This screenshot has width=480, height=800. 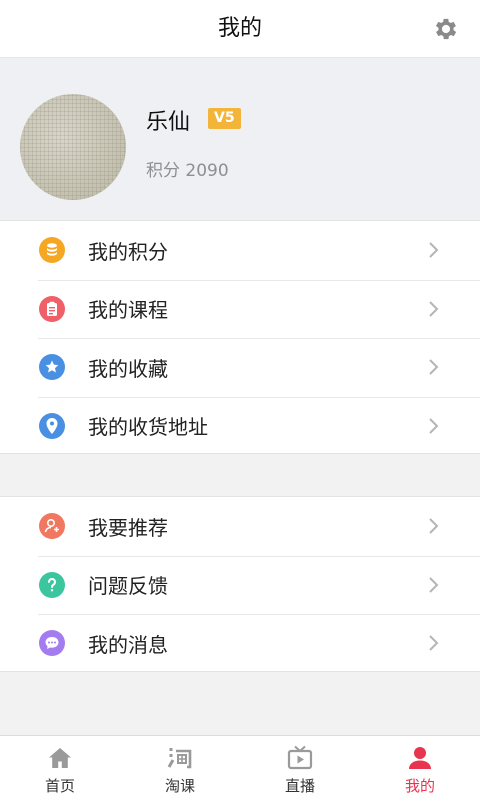 I want to click on menu-item-label: 我的消息, so click(x=128, y=644).